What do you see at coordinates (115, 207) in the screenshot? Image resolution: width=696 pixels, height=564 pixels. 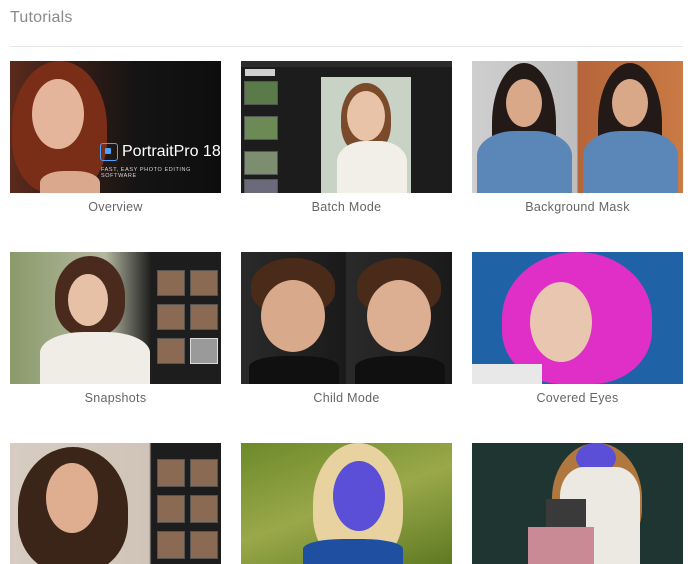 I see `tutorial-caption: Overview` at bounding box center [115, 207].